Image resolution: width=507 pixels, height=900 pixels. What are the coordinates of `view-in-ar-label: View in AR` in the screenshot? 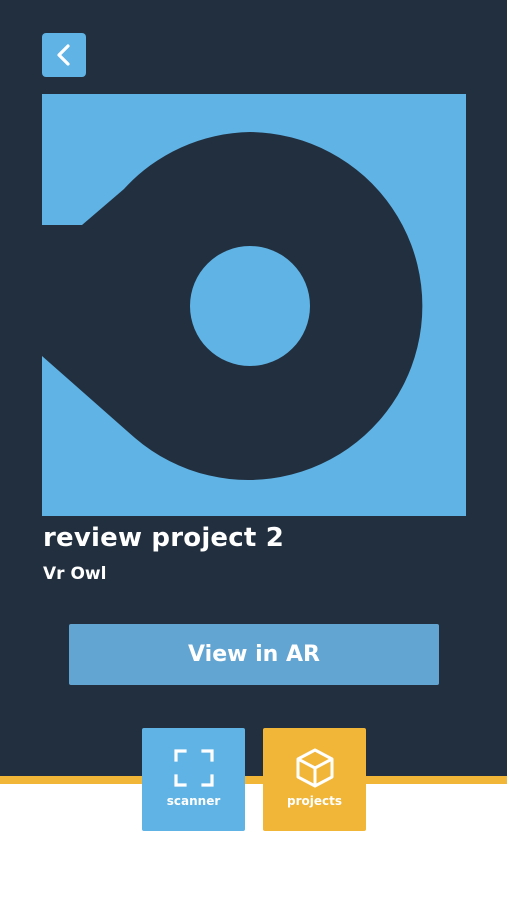 It's located at (254, 654).